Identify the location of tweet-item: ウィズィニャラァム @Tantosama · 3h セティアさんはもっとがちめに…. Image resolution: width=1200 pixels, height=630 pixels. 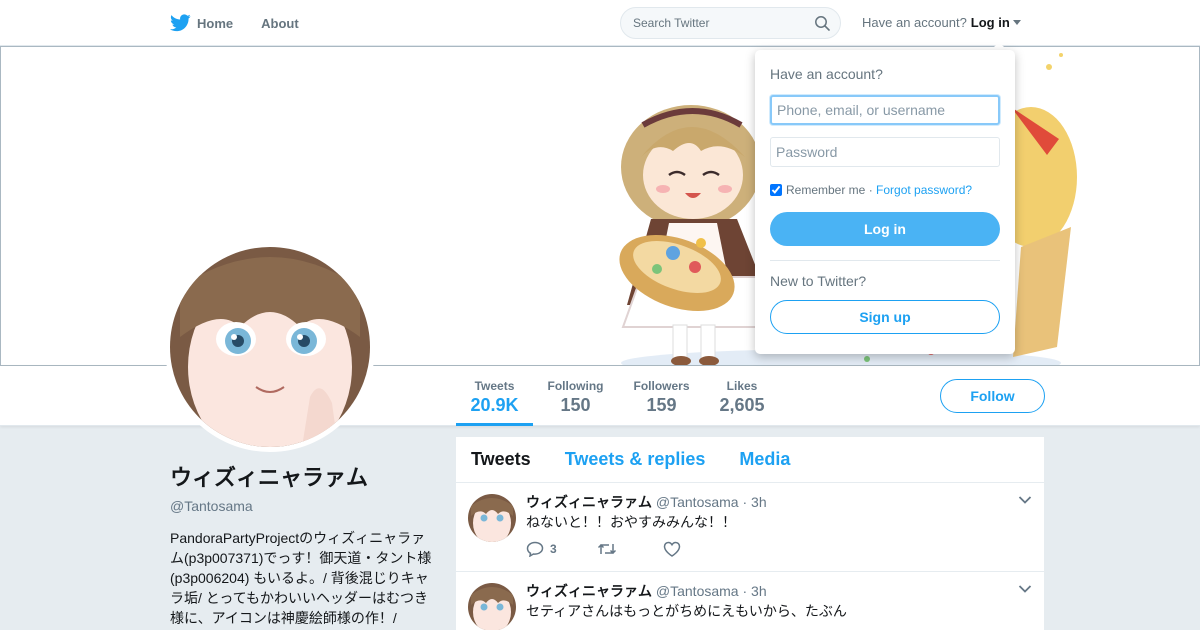
(750, 601).